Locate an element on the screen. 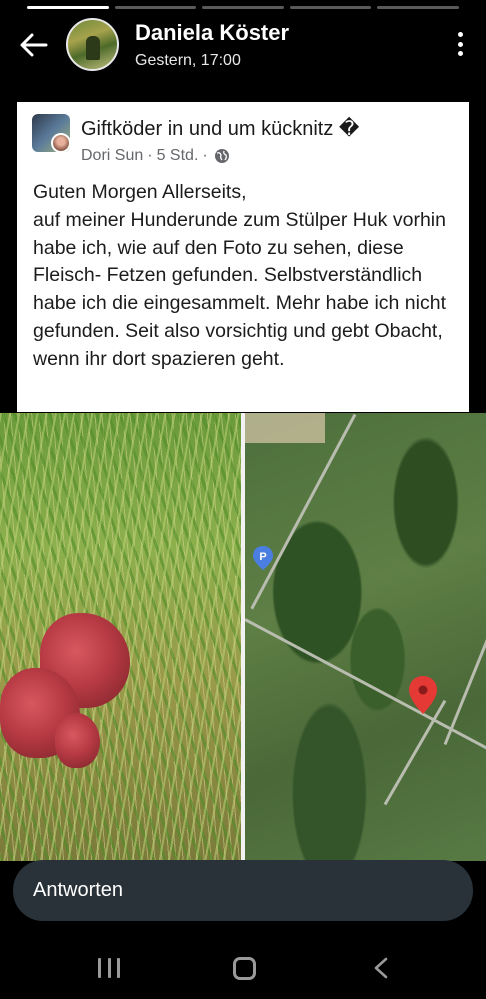 The image size is (486, 999). story-header: Daniela Köster Gestern, 17:00 is located at coordinates (243, 54).